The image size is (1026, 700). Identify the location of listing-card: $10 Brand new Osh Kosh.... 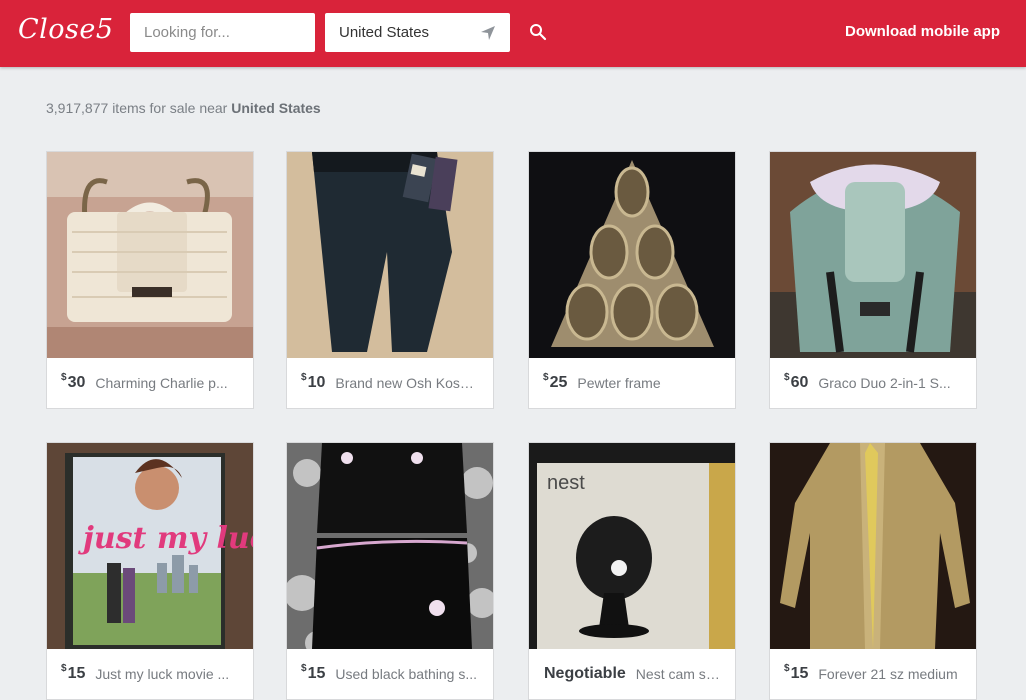
(390, 280).